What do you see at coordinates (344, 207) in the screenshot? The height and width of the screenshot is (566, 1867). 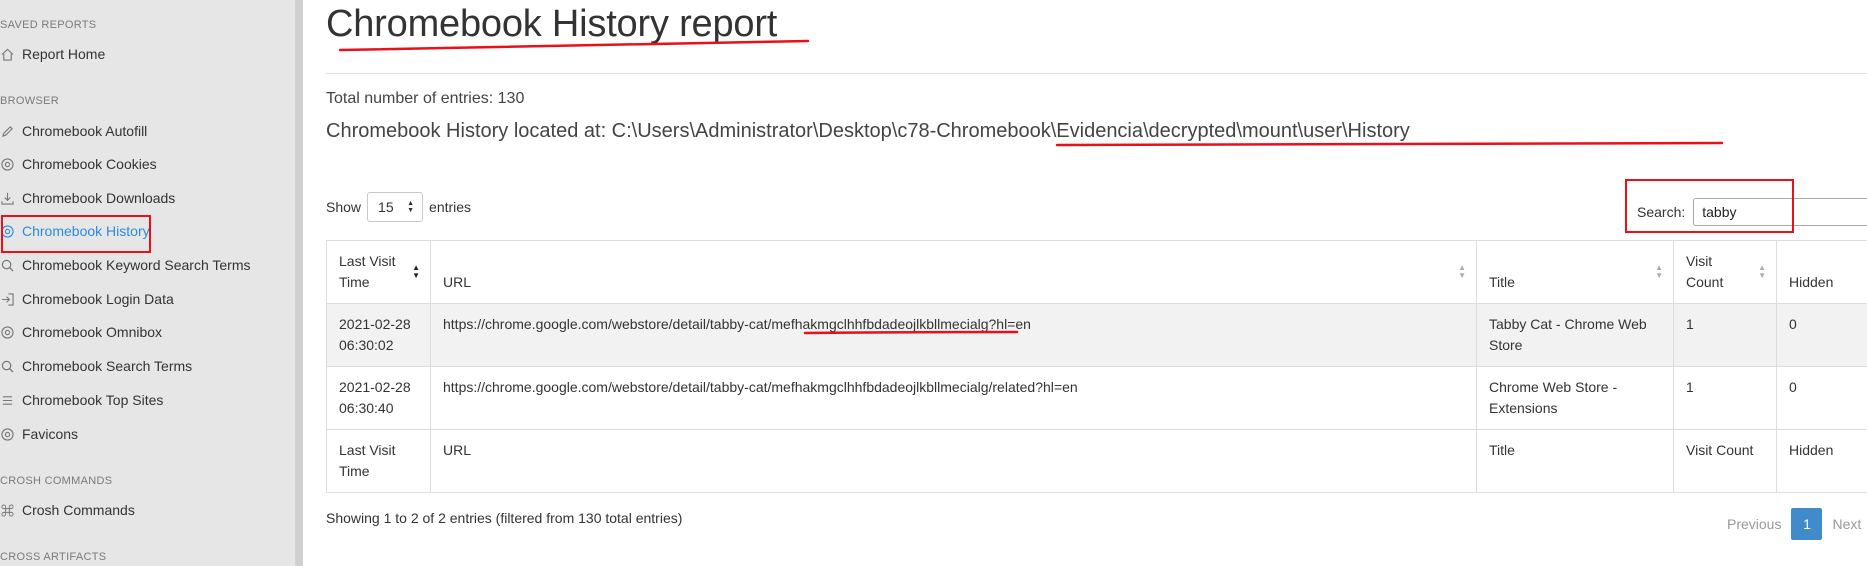 I see `show-label: Show` at bounding box center [344, 207].